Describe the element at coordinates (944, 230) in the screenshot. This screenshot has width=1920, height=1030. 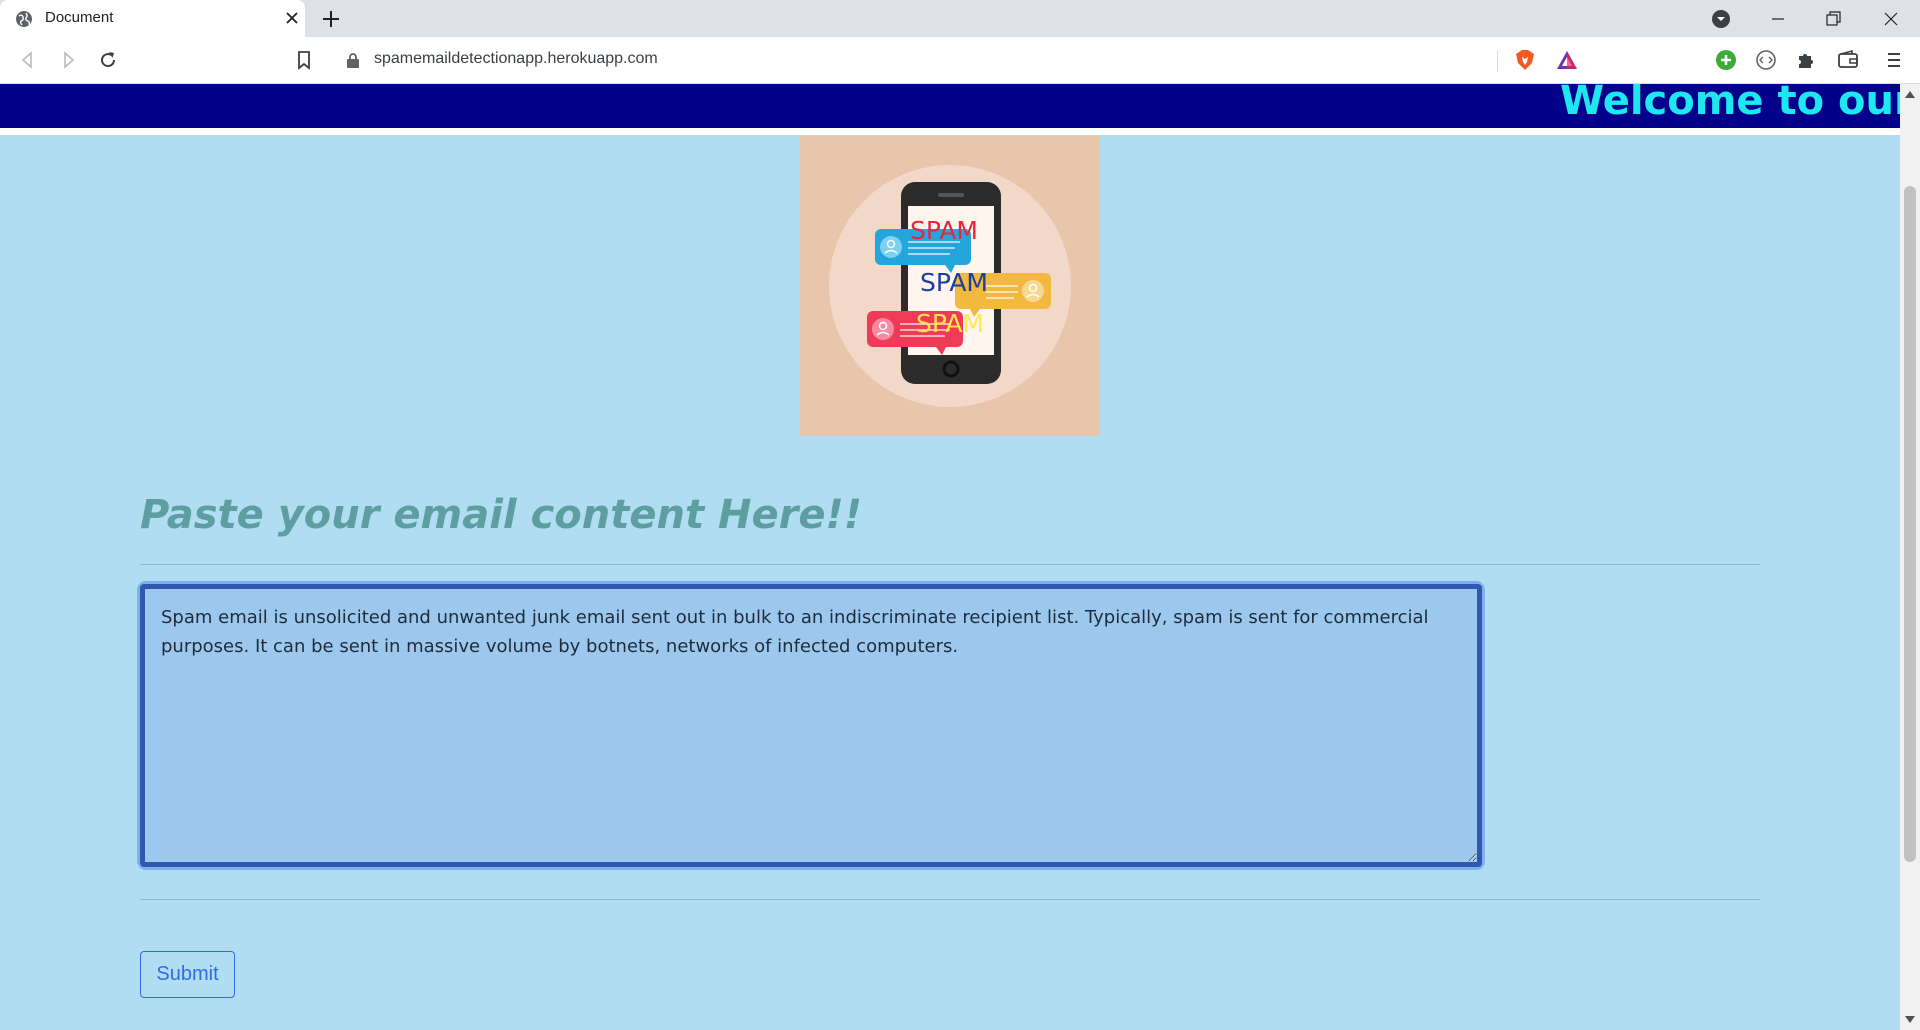
I see `spam-label-top: SPAM` at that location.